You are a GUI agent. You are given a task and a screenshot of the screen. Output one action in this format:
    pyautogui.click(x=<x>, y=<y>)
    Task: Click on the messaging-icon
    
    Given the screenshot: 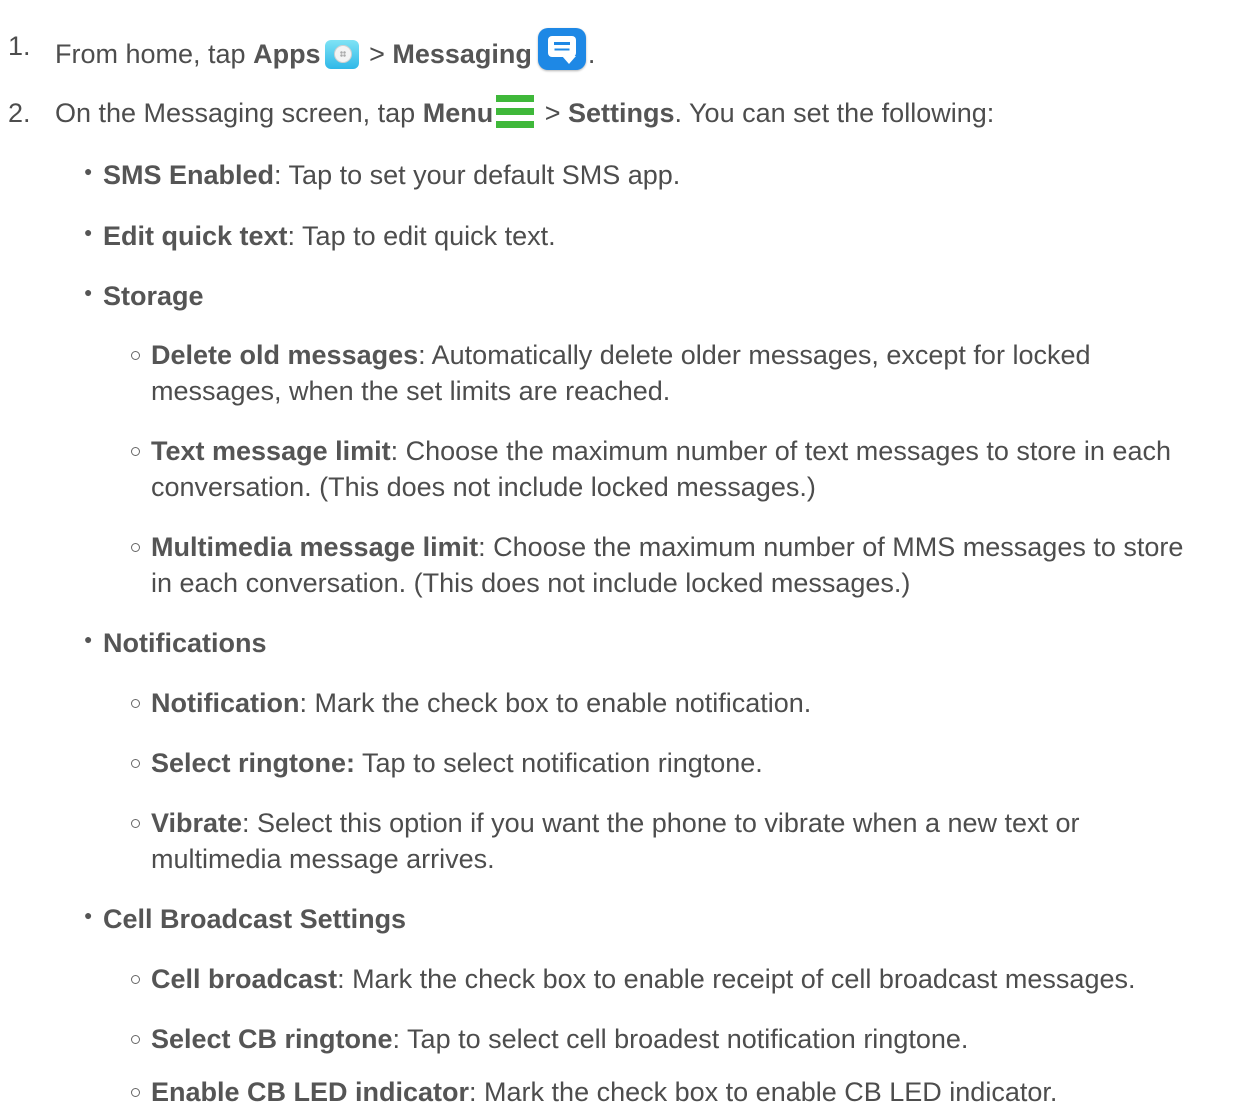 What is the action you would take?
    pyautogui.click(x=561, y=49)
    